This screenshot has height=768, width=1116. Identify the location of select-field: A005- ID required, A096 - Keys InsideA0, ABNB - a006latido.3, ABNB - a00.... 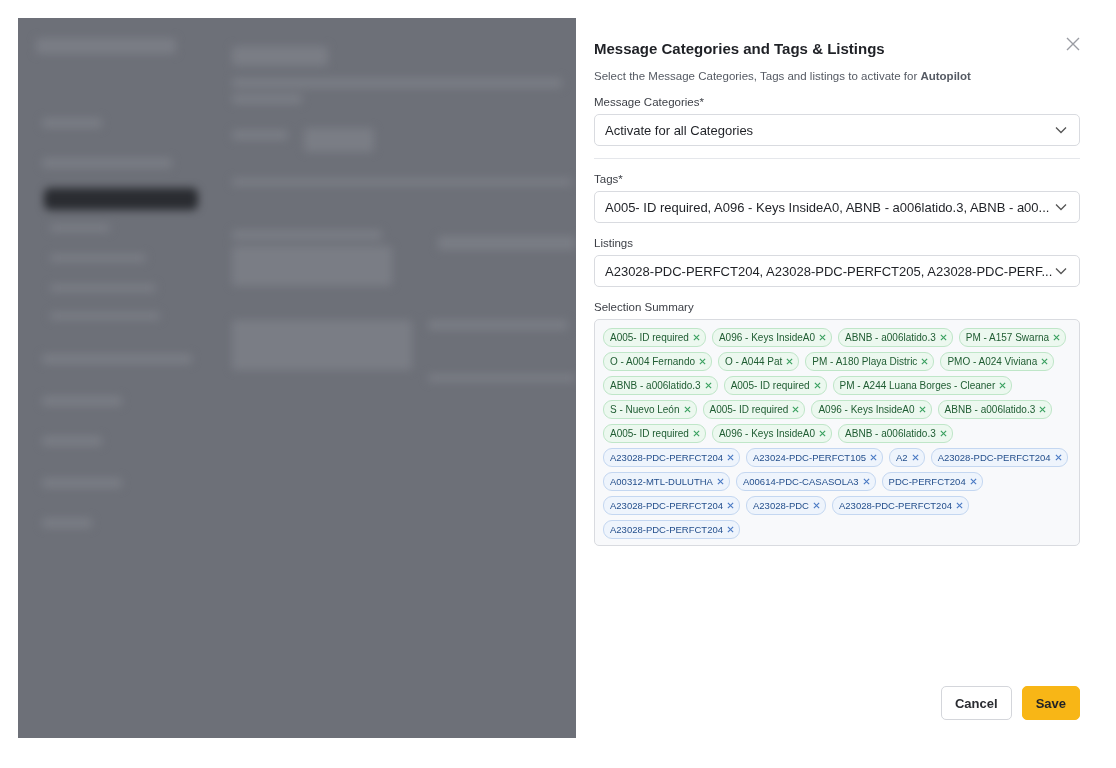
(837, 207).